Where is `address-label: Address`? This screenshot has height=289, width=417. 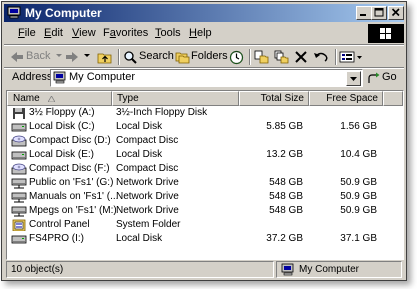 address-label: Address is located at coordinates (32, 77).